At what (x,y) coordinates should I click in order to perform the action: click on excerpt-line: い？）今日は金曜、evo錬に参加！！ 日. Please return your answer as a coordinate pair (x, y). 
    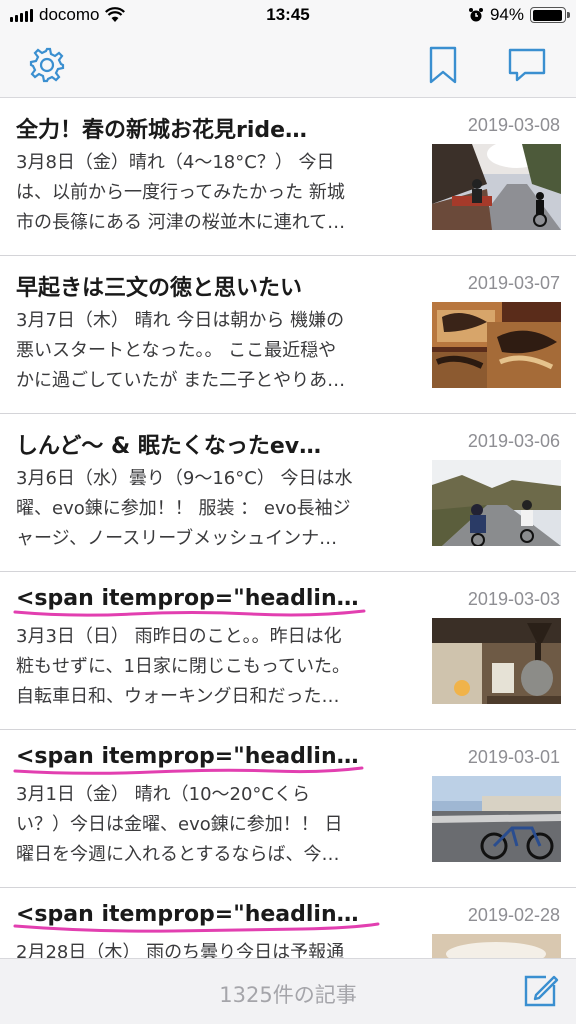
    Looking at the image, I should click on (179, 824).